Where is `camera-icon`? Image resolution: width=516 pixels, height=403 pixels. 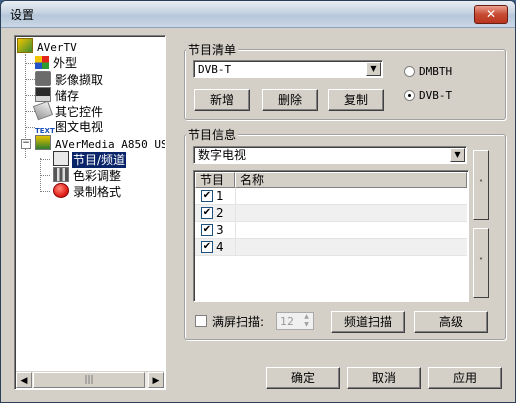
camera-icon is located at coordinates (43, 78).